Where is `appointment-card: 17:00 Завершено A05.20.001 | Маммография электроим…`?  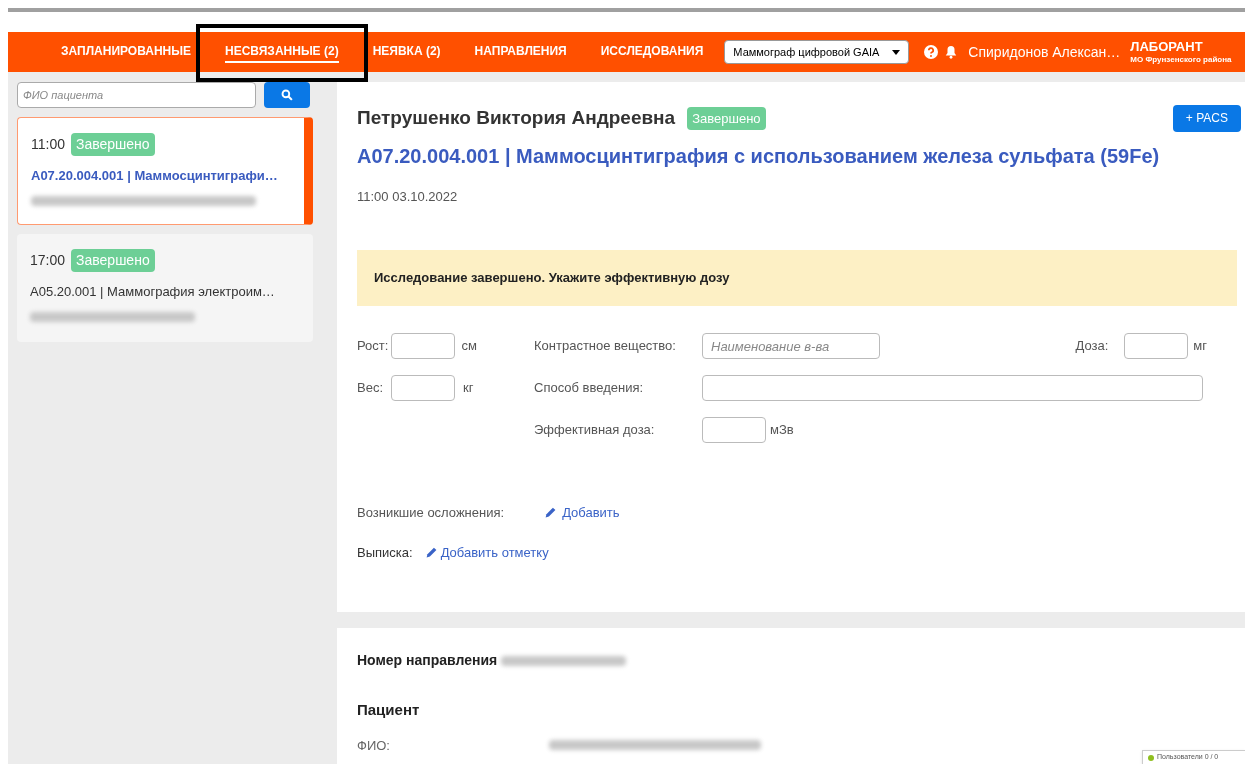 appointment-card: 17:00 Завершено A05.20.001 | Маммография электроим… is located at coordinates (165, 288).